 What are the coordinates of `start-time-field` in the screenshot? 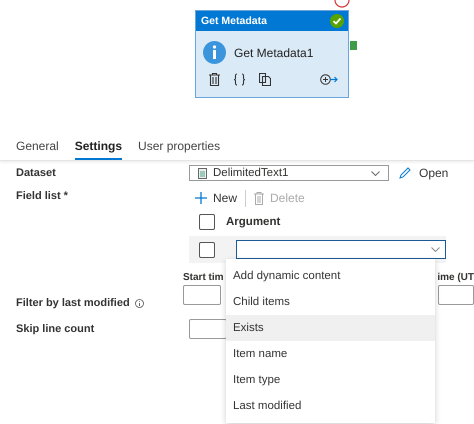 It's located at (202, 295).